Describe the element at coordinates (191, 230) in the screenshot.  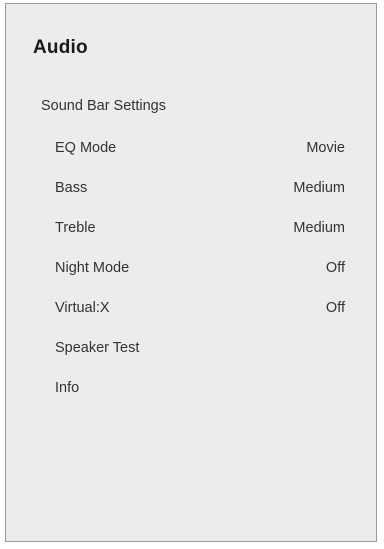
I see `menu-item-treble: Treble Medium` at that location.